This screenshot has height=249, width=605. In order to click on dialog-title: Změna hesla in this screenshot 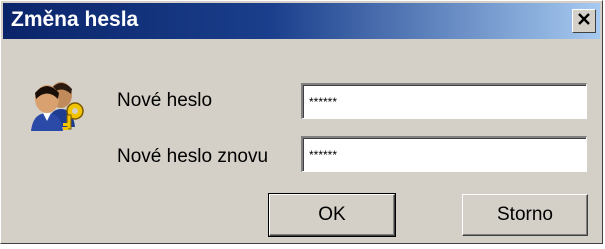, I will do `click(75, 19)`.